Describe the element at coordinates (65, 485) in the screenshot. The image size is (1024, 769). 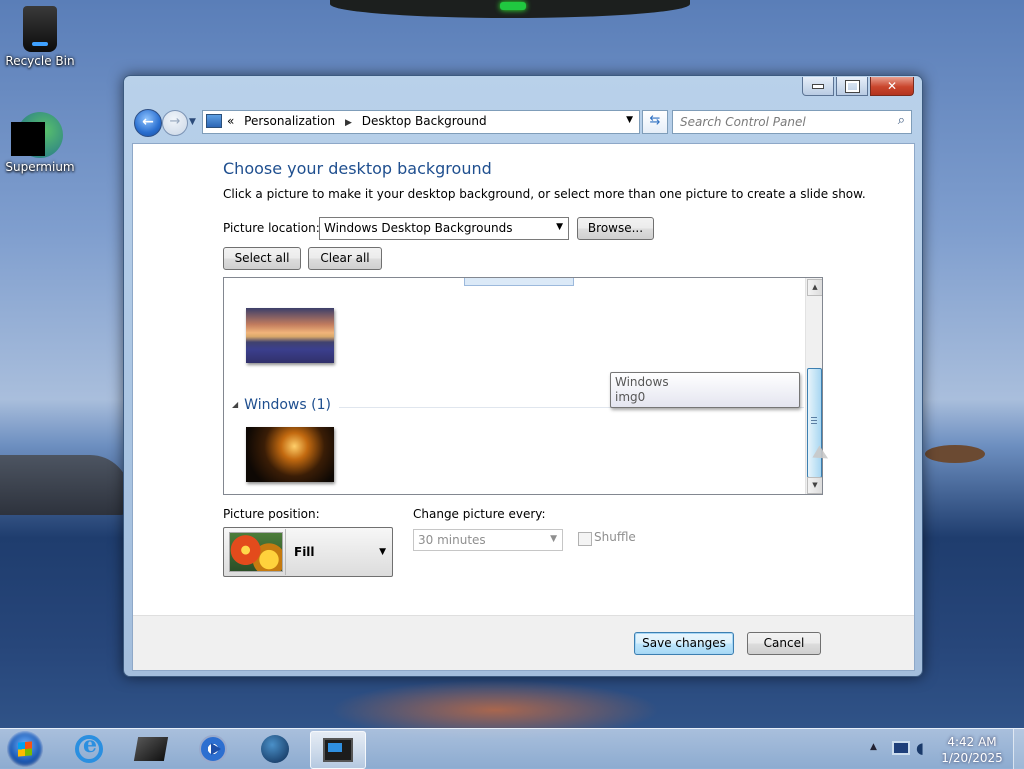
I see `wallpaper-rocks` at that location.